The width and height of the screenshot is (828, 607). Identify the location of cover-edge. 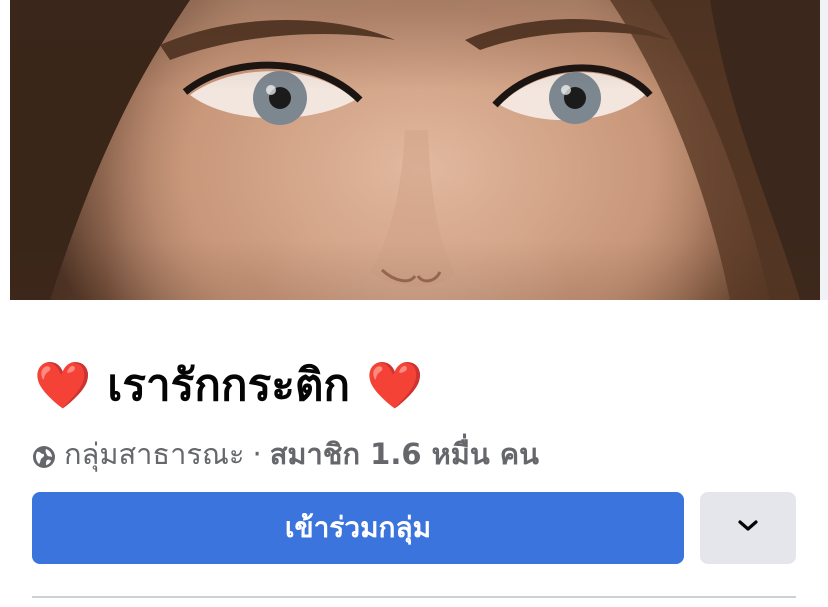
(824, 150).